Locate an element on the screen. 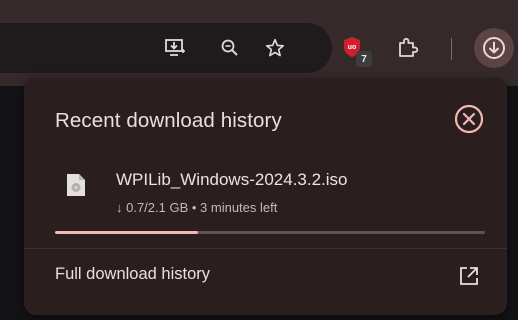 Image resolution: width=518 pixels, height=320 pixels. toolbar-separator is located at coordinates (451, 49).